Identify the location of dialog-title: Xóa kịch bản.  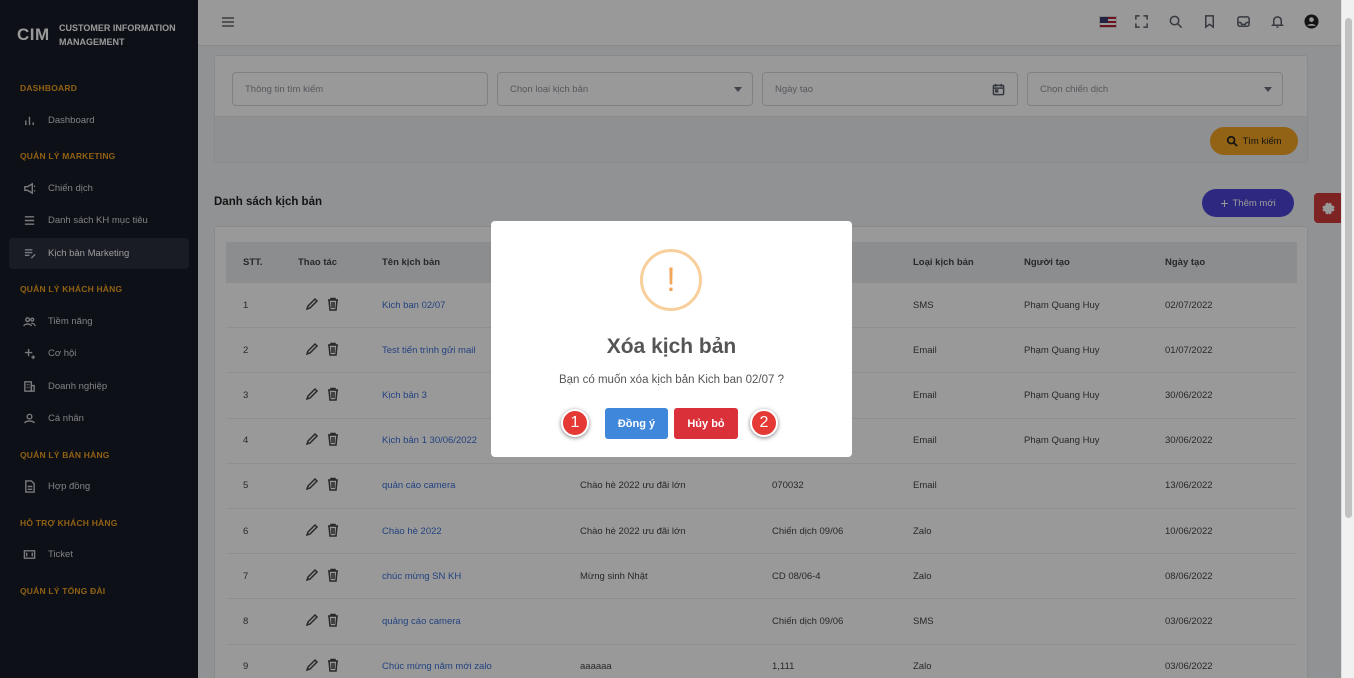
(671, 346).